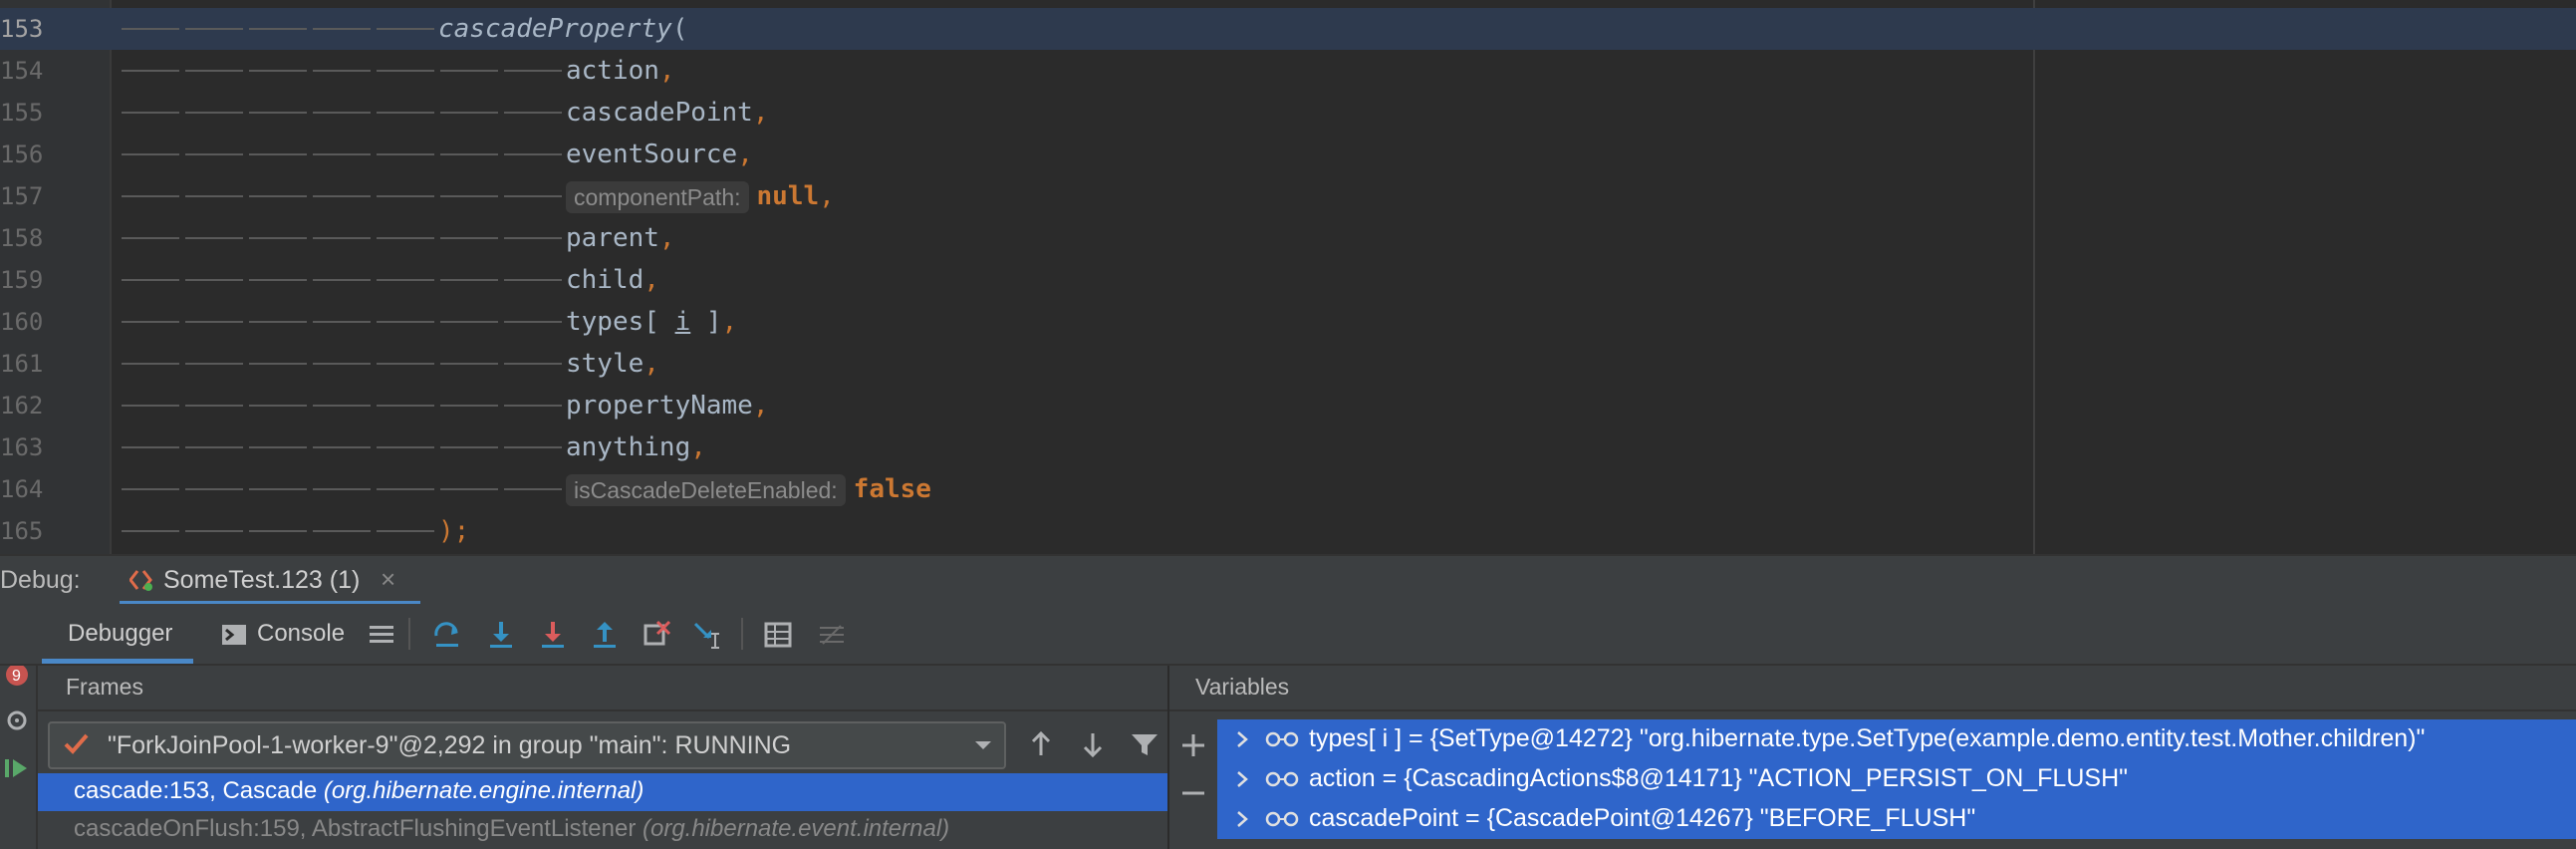 This screenshot has width=2576, height=849. I want to click on remove-watch-icon, so click(1193, 793).